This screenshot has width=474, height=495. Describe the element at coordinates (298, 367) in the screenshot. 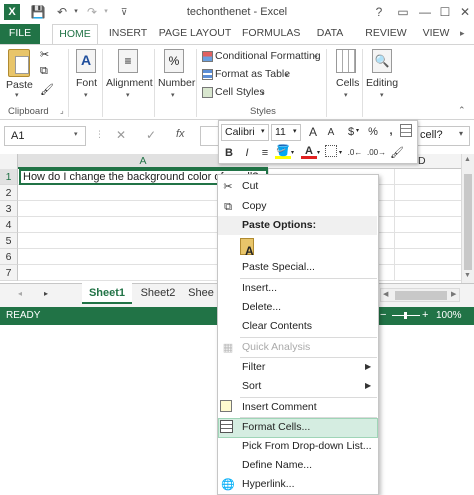

I see `menu-item-filter: Filter` at that location.